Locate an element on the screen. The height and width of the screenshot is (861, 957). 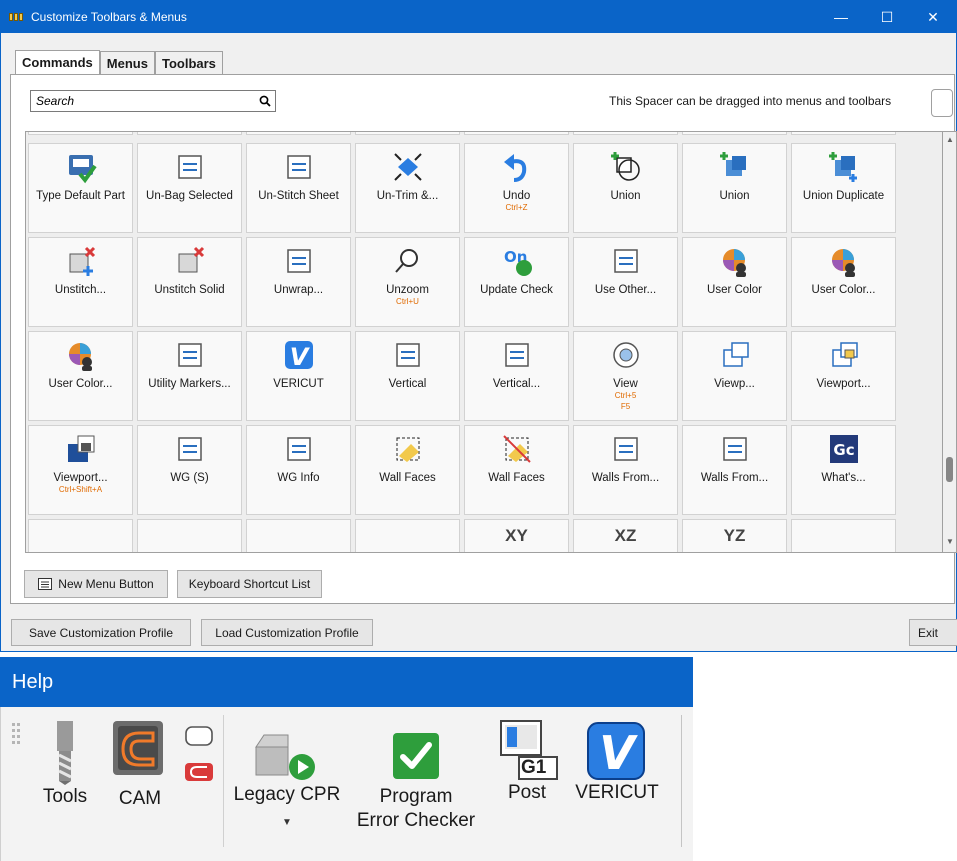
command-cell: Vertical is located at coordinates (407, 376).